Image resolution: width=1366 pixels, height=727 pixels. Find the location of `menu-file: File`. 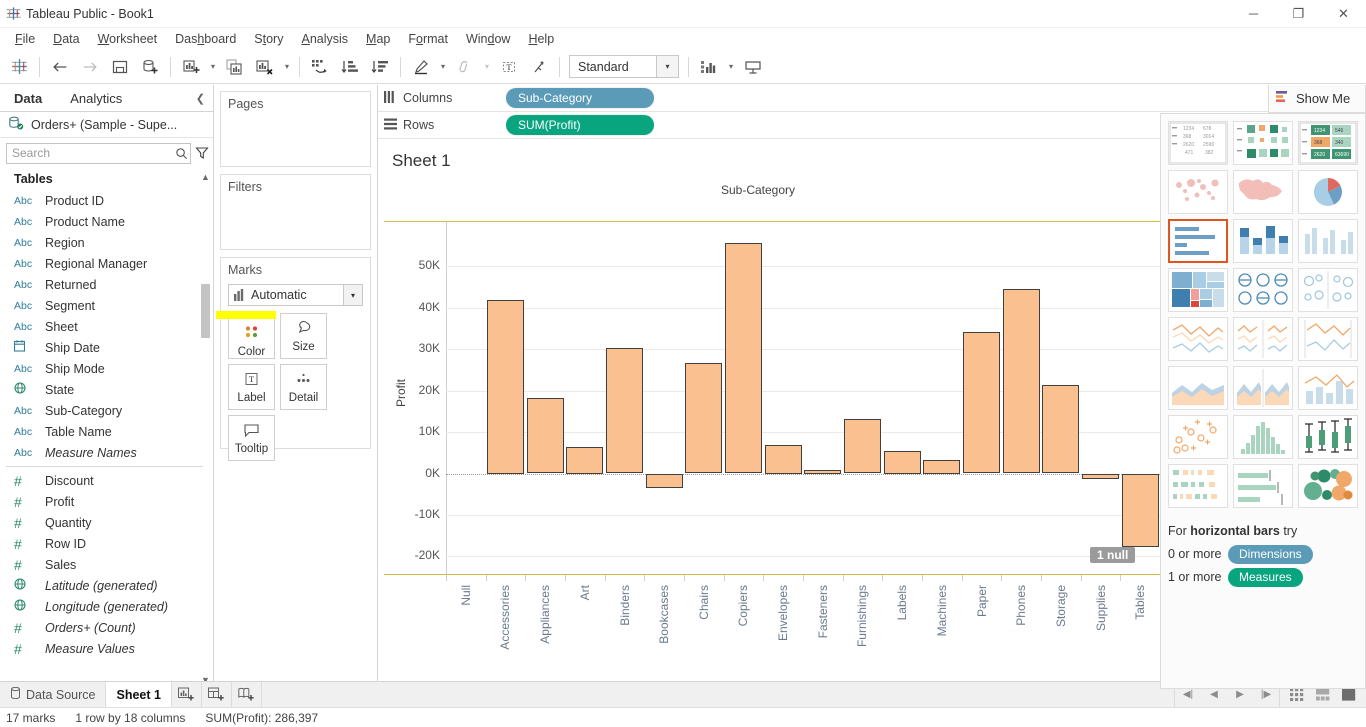

menu-file: File is located at coordinates (25, 39).